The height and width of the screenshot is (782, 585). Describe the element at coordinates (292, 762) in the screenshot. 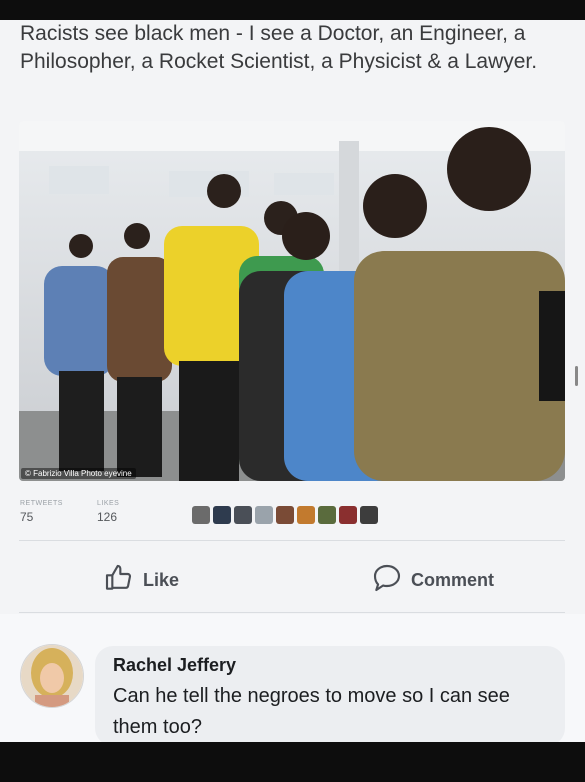

I see `bottom-bar` at that location.